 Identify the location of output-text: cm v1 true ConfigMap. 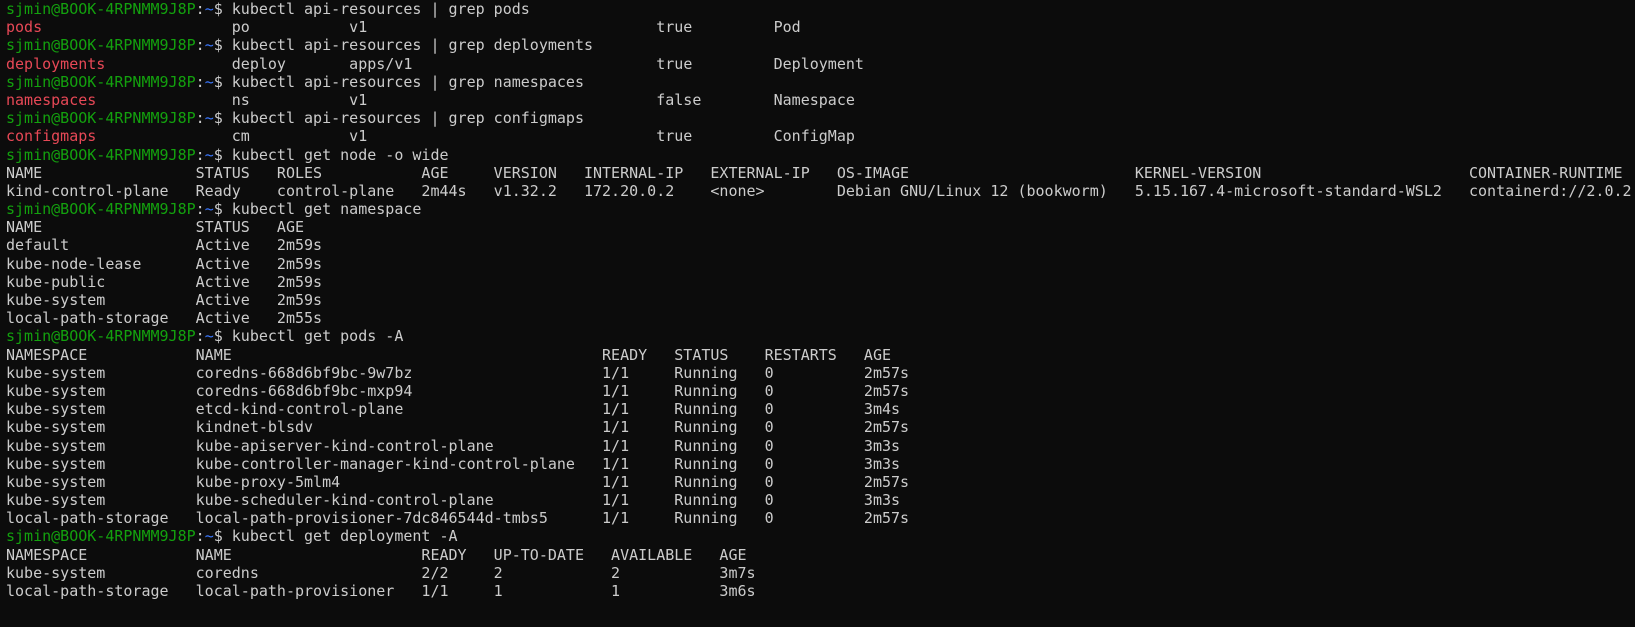
(475, 136).